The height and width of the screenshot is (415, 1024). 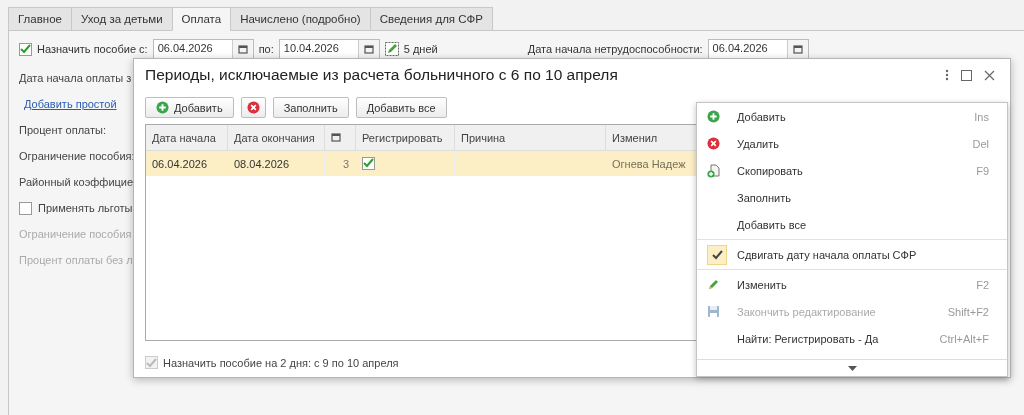 What do you see at coordinates (75, 234) in the screenshot?
I see `field-label: Ограничение пособия` at bounding box center [75, 234].